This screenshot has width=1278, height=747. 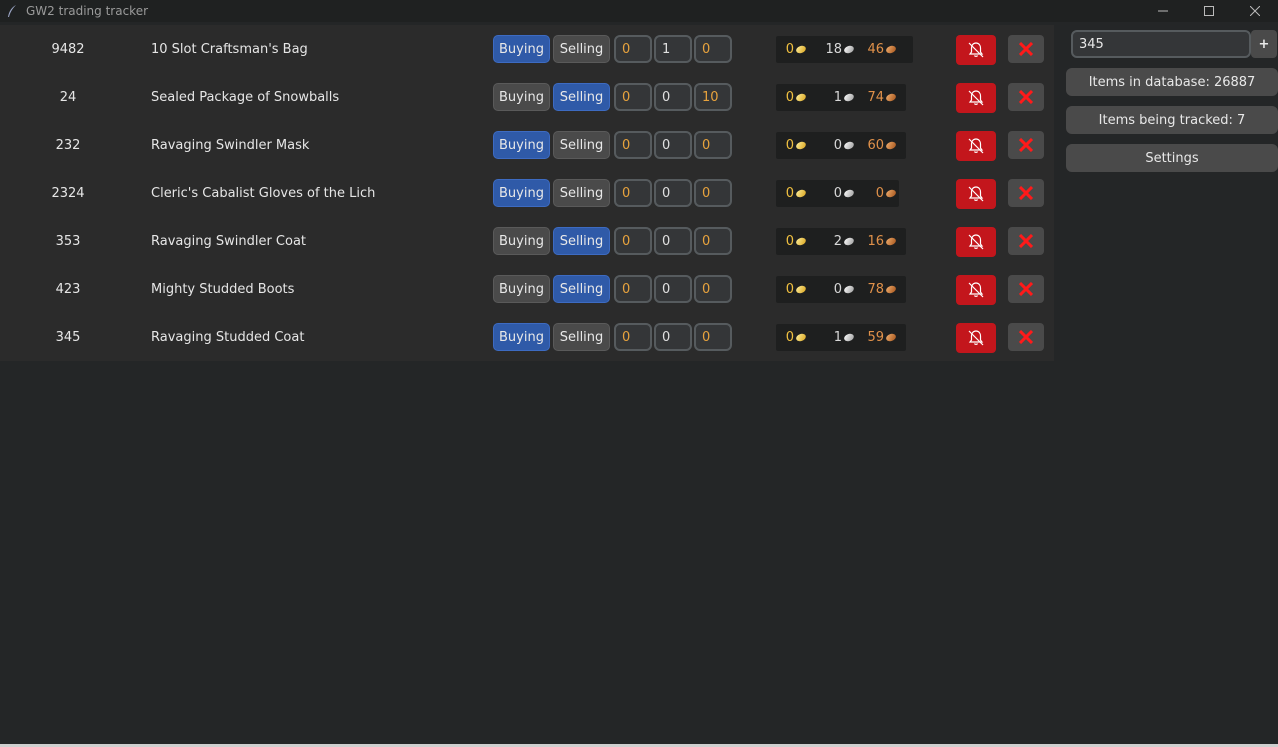 What do you see at coordinates (68, 193) in the screenshot?
I see `item-id: 2324` at bounding box center [68, 193].